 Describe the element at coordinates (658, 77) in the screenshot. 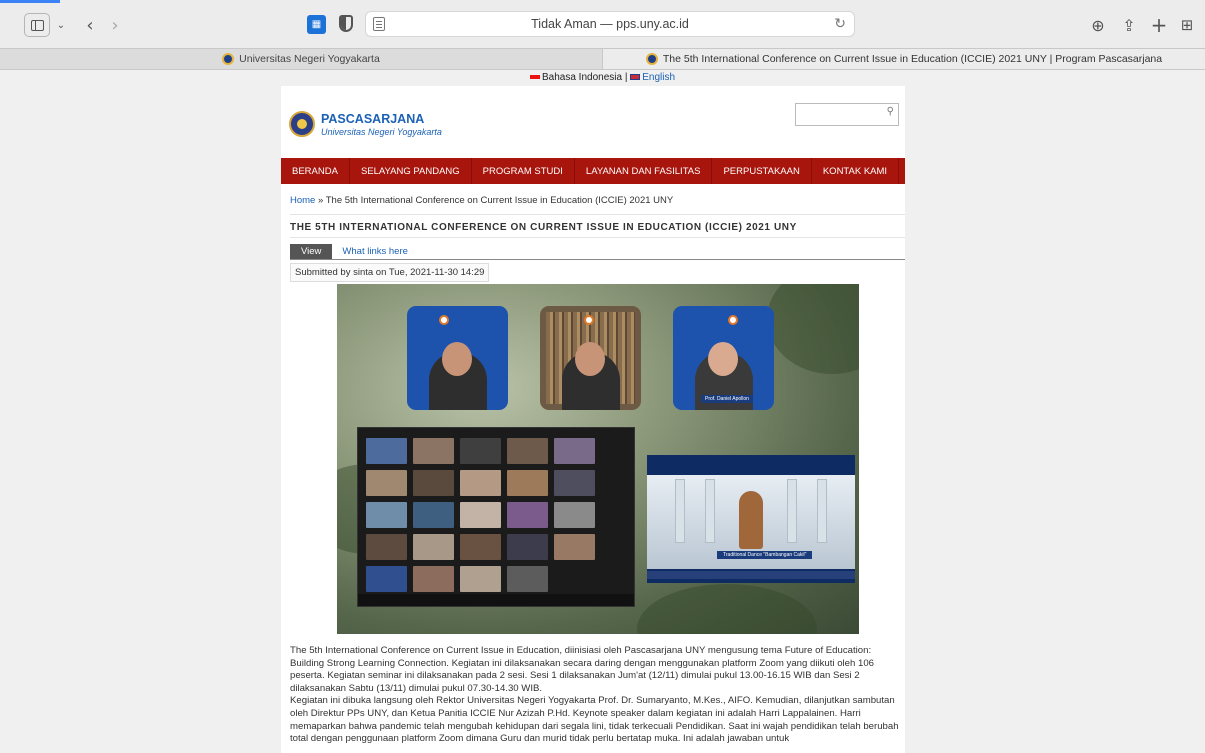

I see `lang-english: English` at that location.